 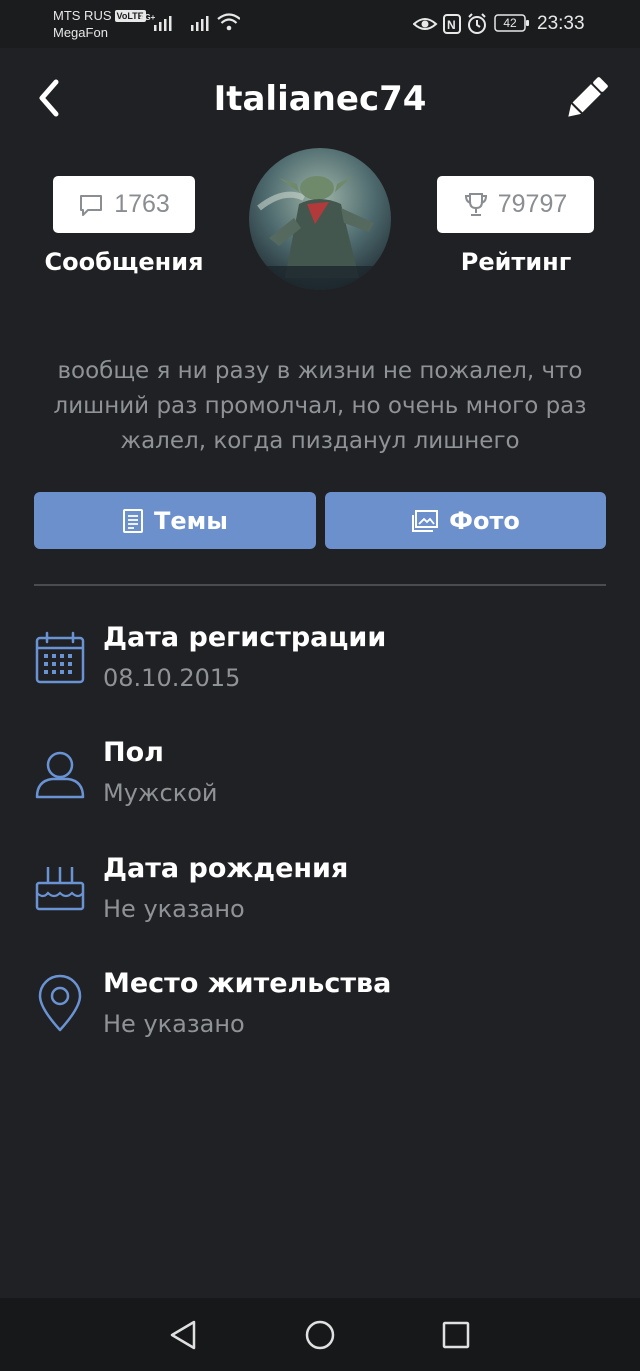 I want to click on info-birth-date: Дата рождения Не указано, so click(x=320, y=896).